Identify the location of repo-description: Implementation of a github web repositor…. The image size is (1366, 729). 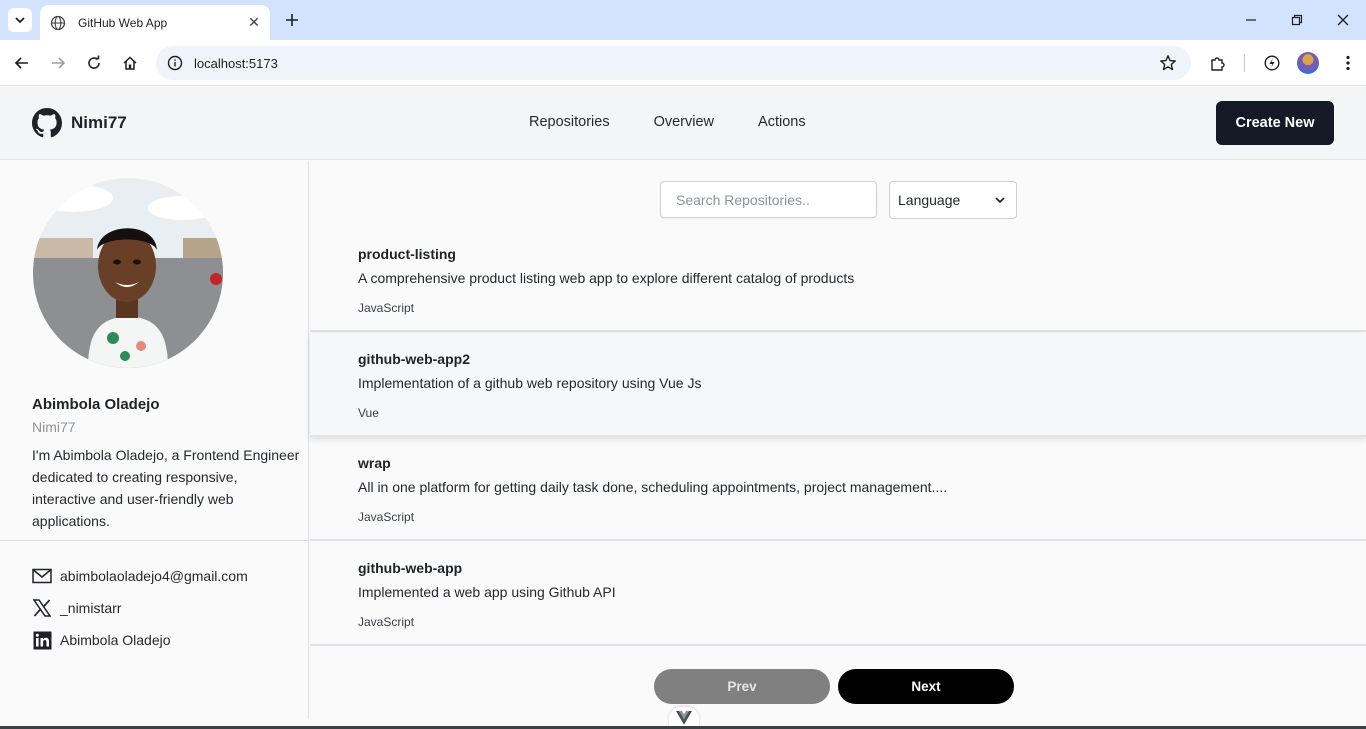
(530, 383).